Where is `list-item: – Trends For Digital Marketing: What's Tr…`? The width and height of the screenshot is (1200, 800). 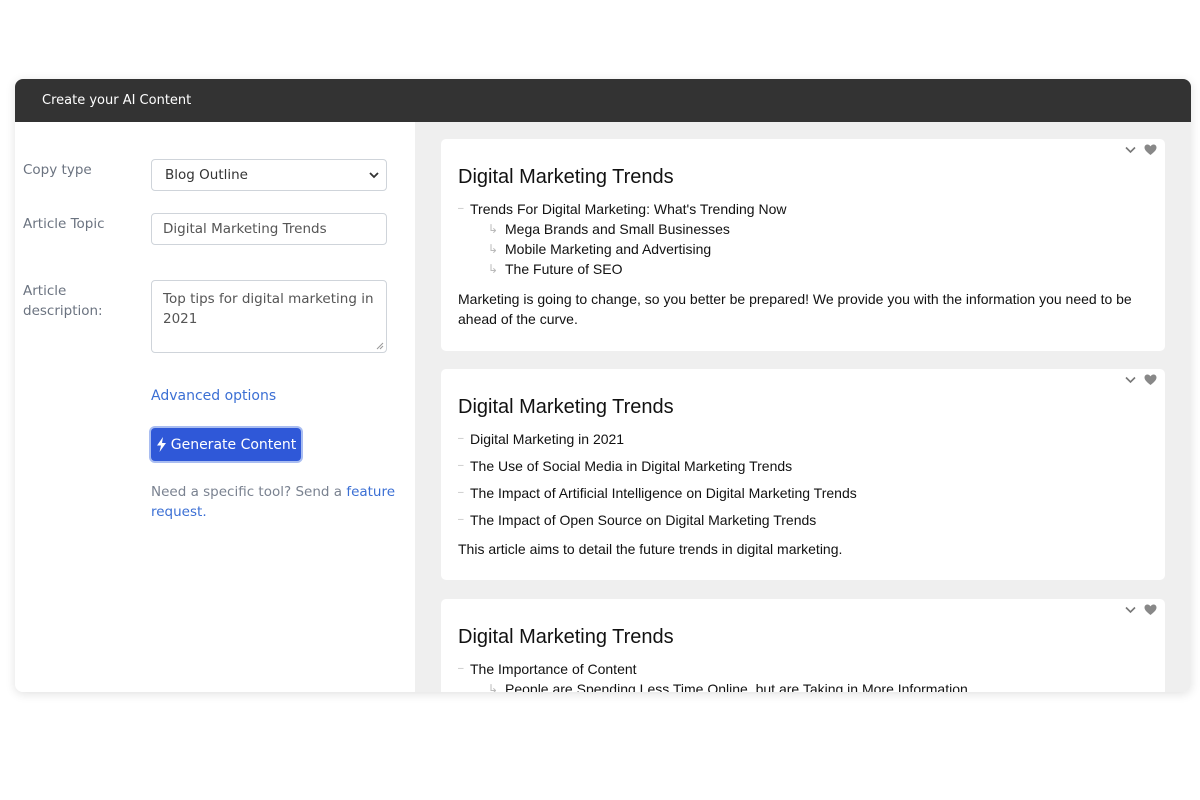
list-item: – Trends For Digital Marketing: What's Tr… is located at coordinates (803, 209).